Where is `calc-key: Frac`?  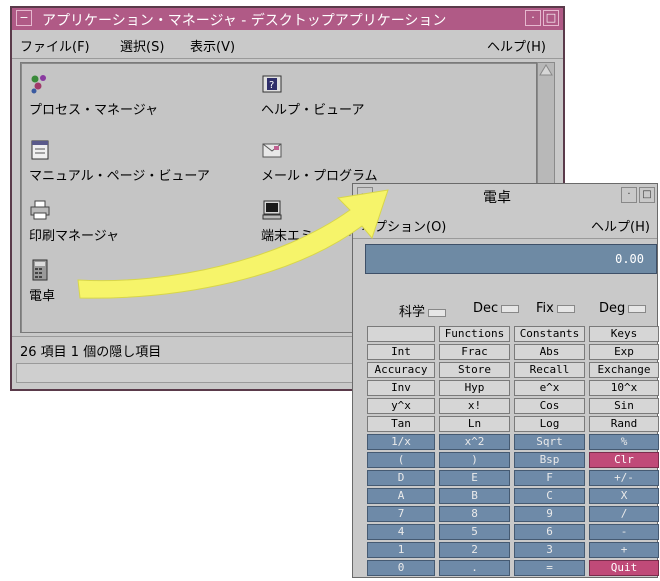
calc-key: Frac is located at coordinates (474, 352).